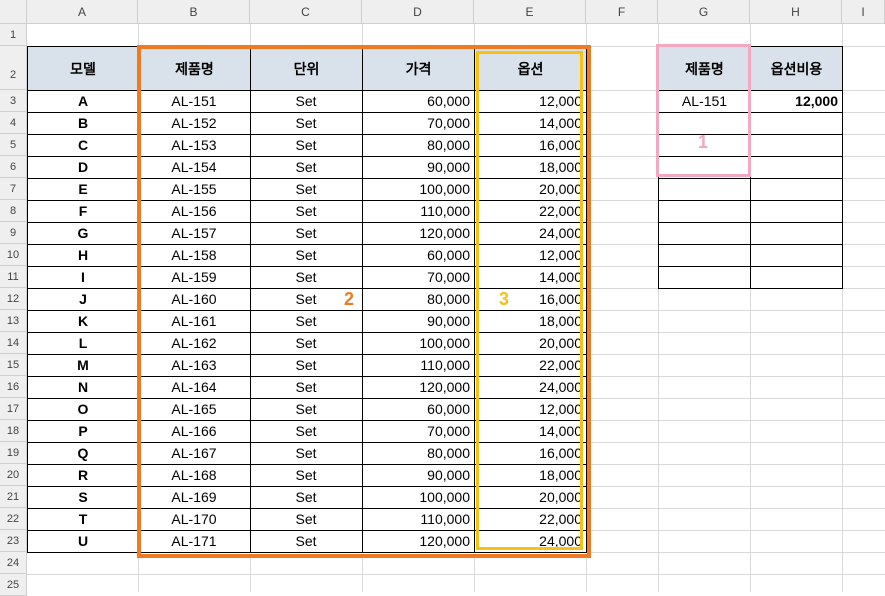 Image resolution: width=885 pixels, height=596 pixels. Describe the element at coordinates (194, 101) in the screenshot. I see `cell-product: AL-151` at that location.